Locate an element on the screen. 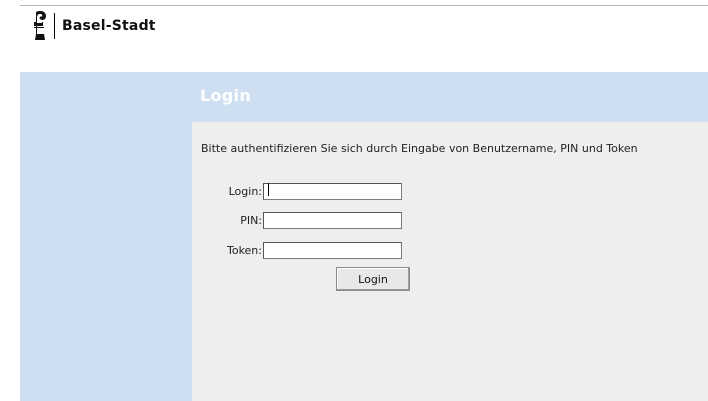 The image size is (708, 401). login-input is located at coordinates (332, 191).